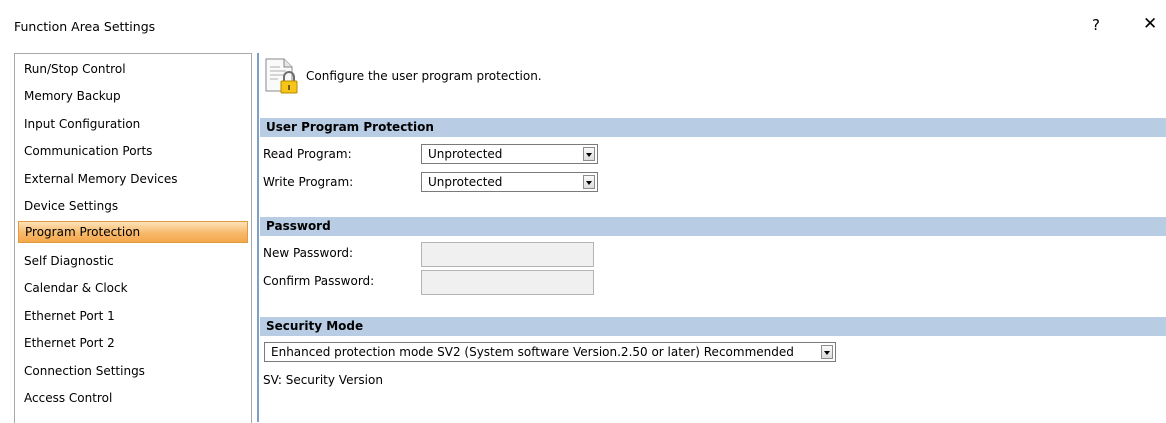 This screenshot has width=1166, height=423. What do you see at coordinates (133, 371) in the screenshot?
I see `nav-item-connection-settings: Connection Settings` at bounding box center [133, 371].